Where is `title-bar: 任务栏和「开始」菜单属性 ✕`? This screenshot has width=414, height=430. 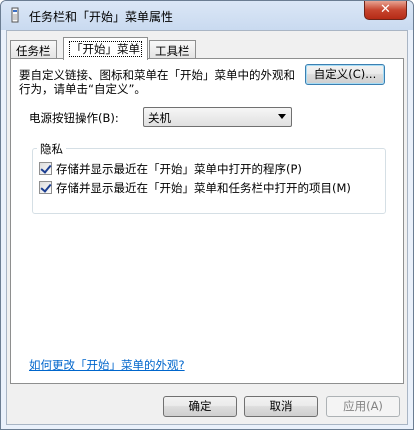 title-bar: 任务栏和「开始」菜单属性 ✕ is located at coordinates (207, 15).